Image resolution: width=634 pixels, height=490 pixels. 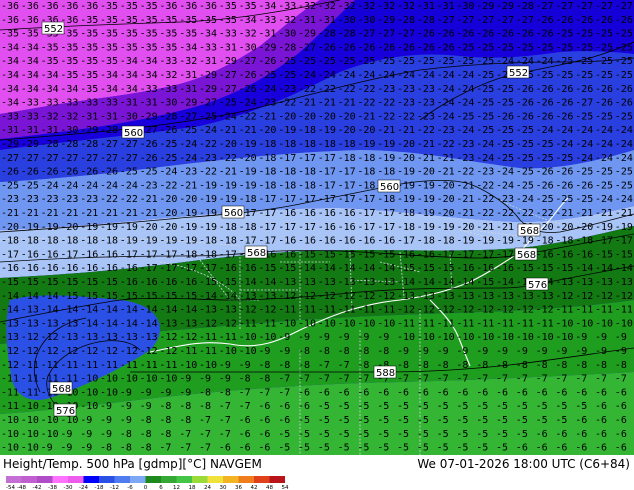 I want to click on temperature-value: -36, so click(x=30, y=6).